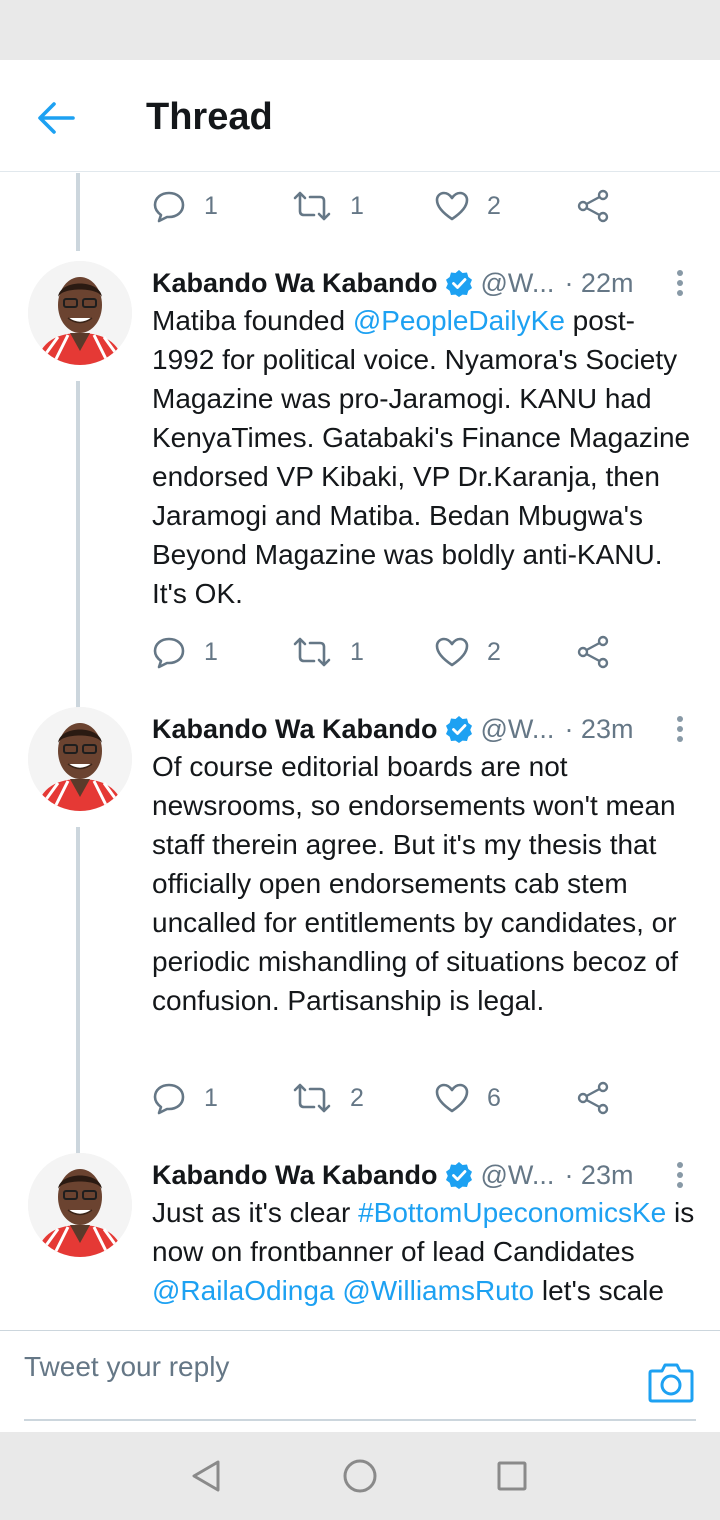  I want to click on square-recents-icon, so click(512, 1476).